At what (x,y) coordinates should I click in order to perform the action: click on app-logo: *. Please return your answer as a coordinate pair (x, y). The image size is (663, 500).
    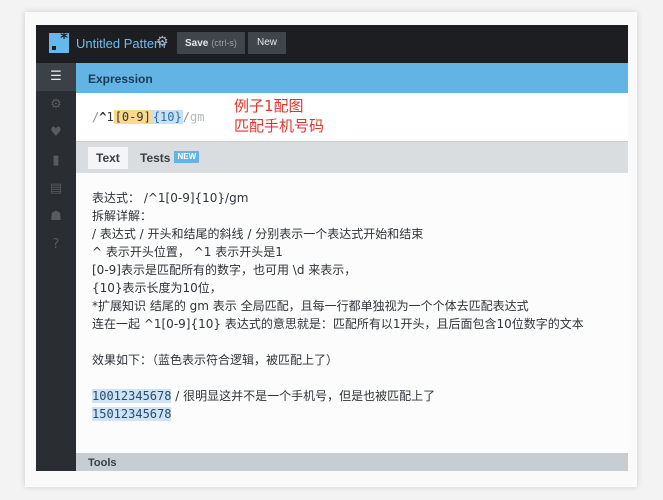
    Looking at the image, I should click on (59, 41).